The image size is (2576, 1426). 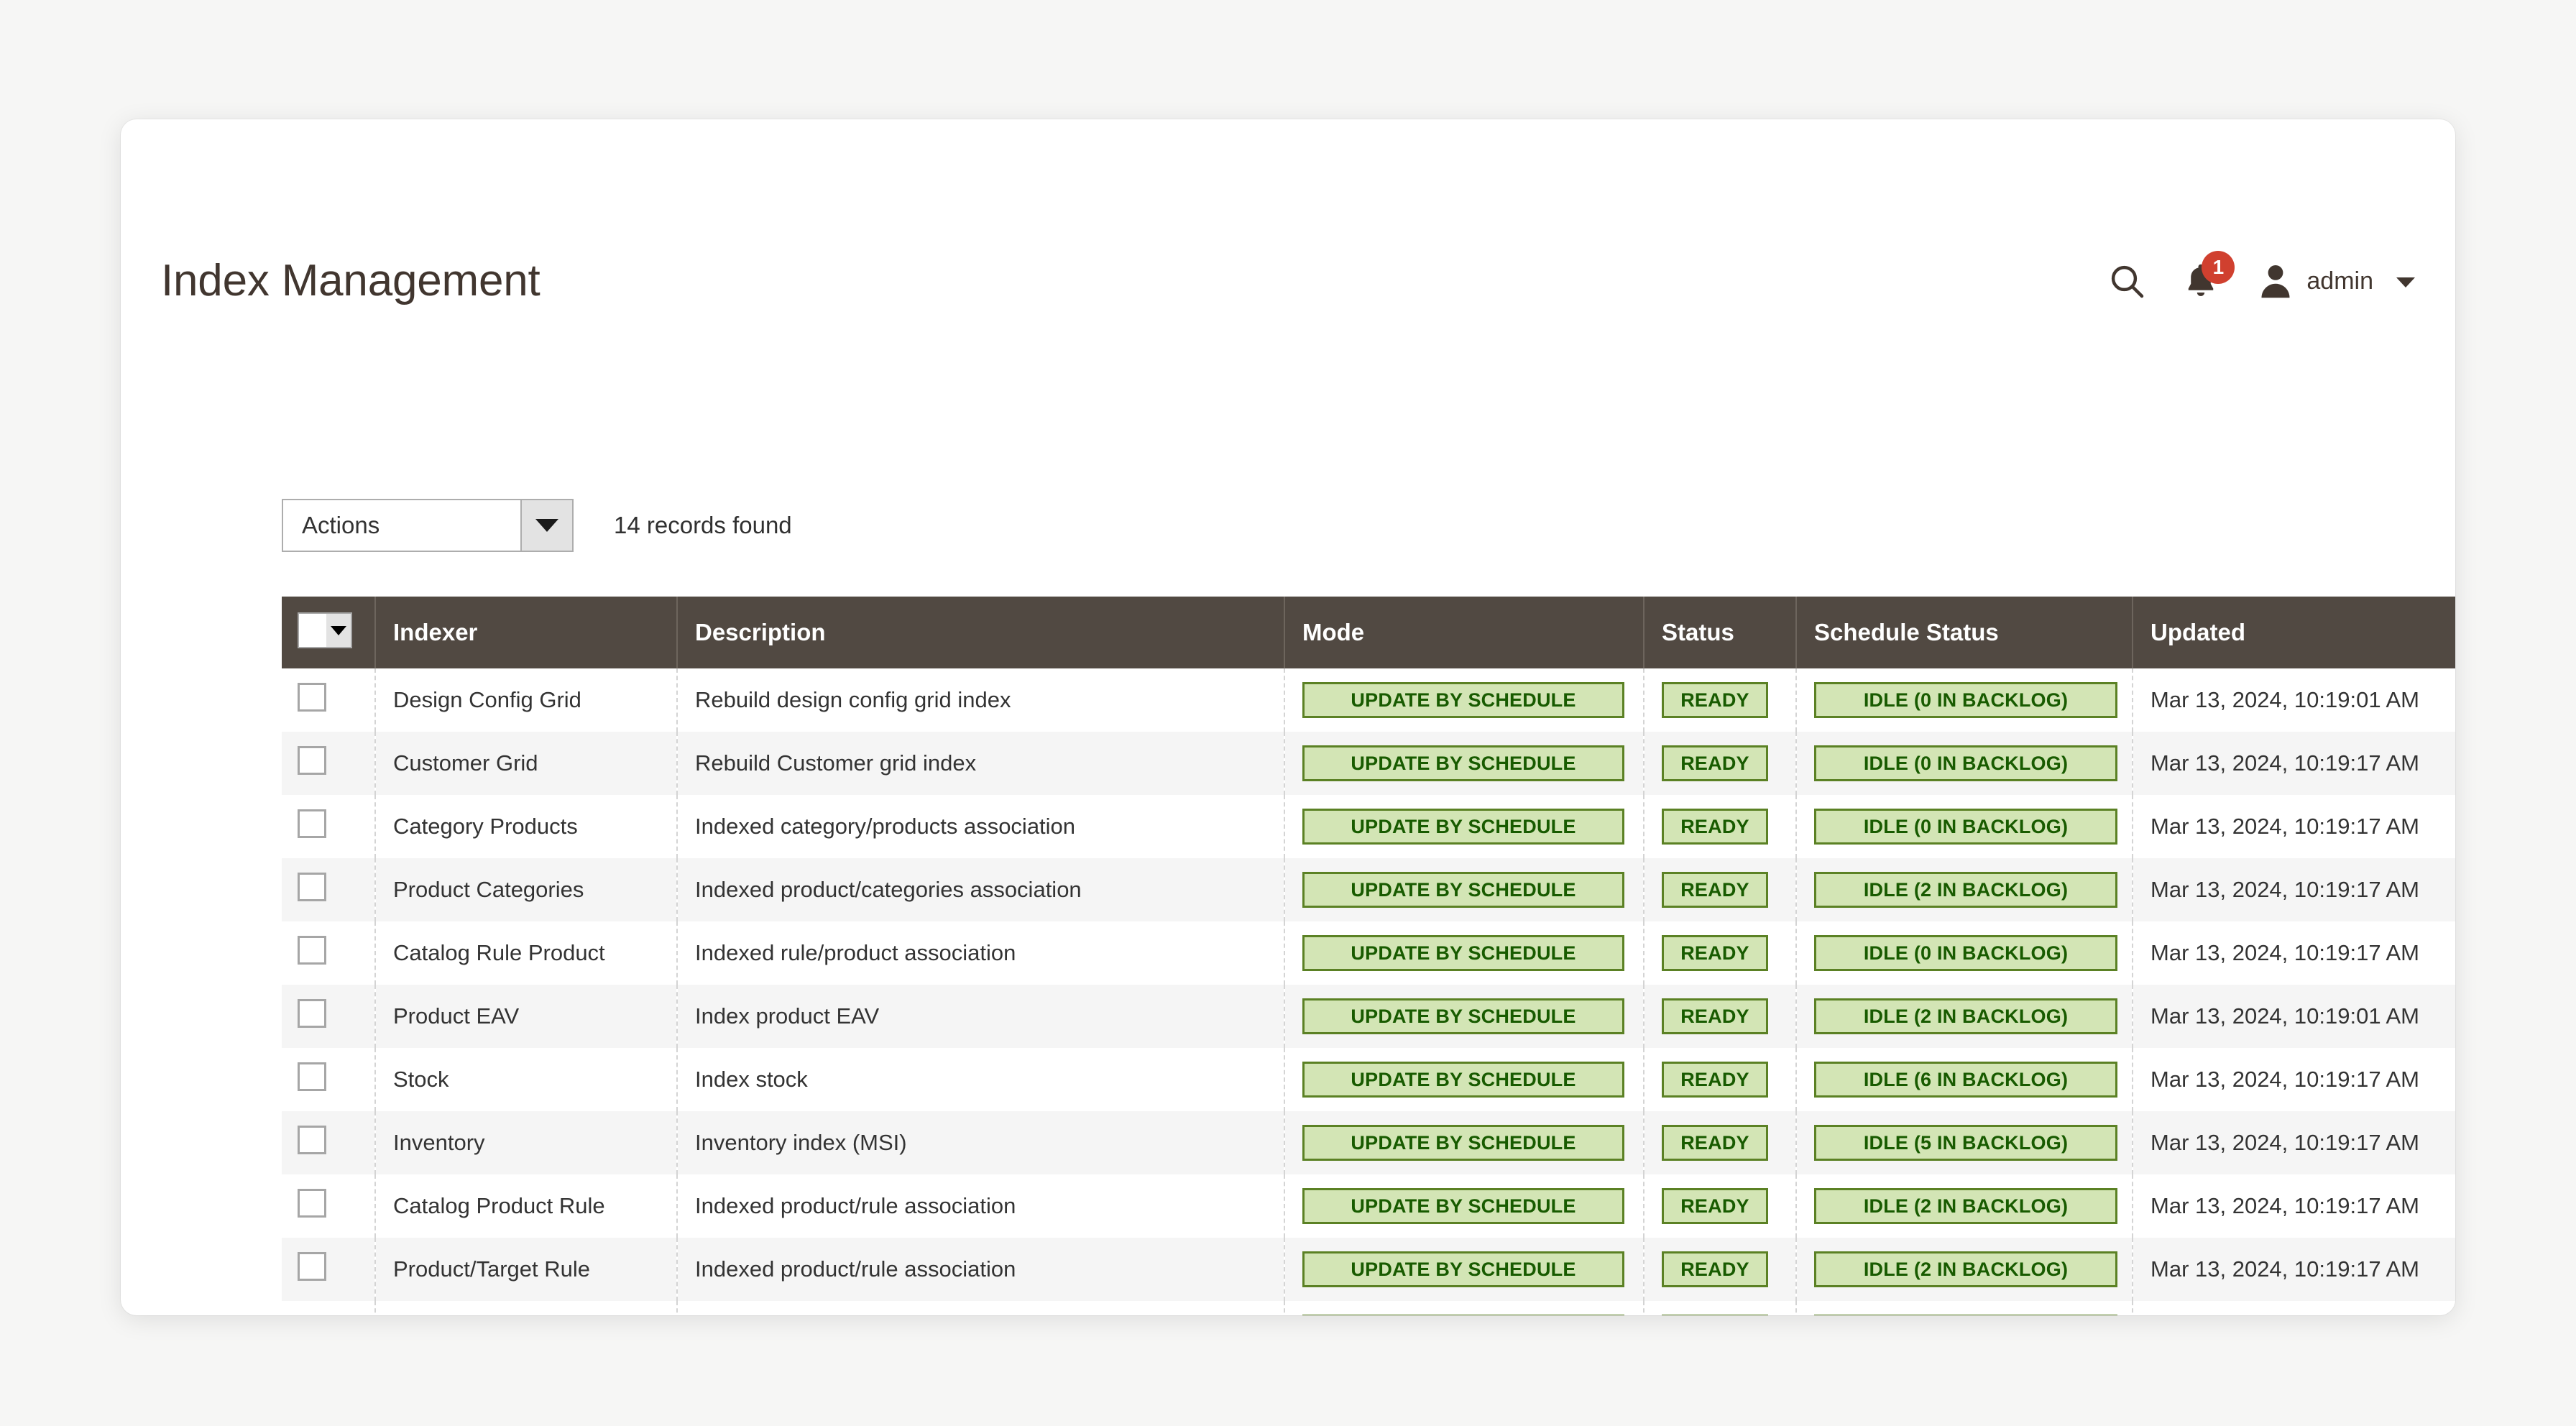 What do you see at coordinates (428, 525) in the screenshot?
I see `actions-select: Actions` at bounding box center [428, 525].